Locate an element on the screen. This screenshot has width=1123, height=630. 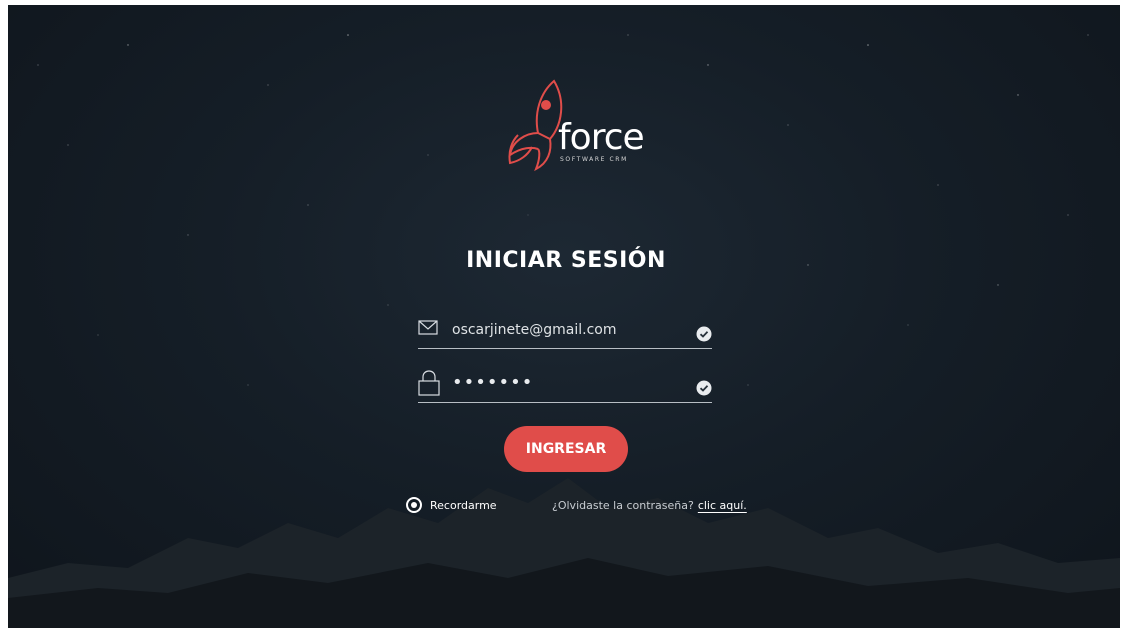
envelope-icon is located at coordinates (428, 327).